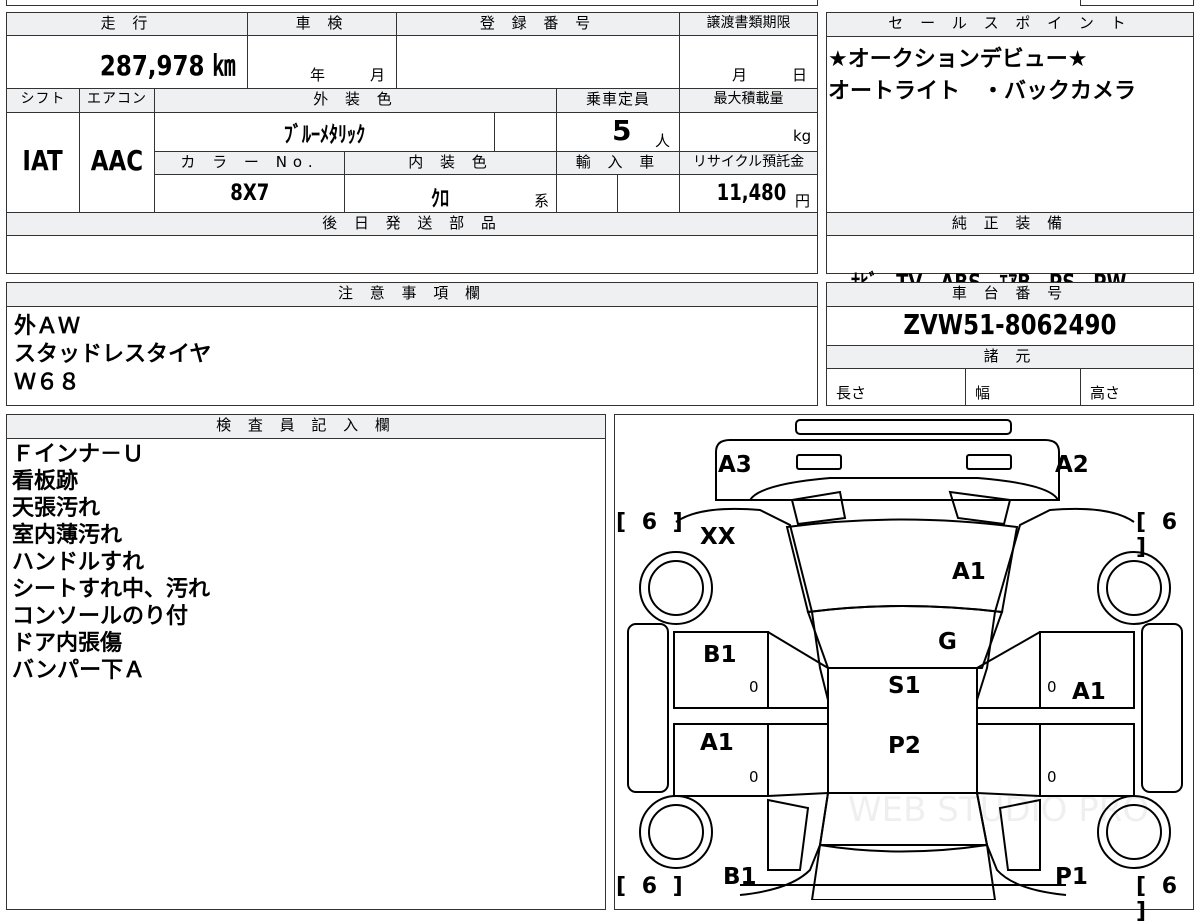 This screenshot has width=1200, height=924. Describe the element at coordinates (904, 686) in the screenshot. I see `mark-seat: S1` at that location.